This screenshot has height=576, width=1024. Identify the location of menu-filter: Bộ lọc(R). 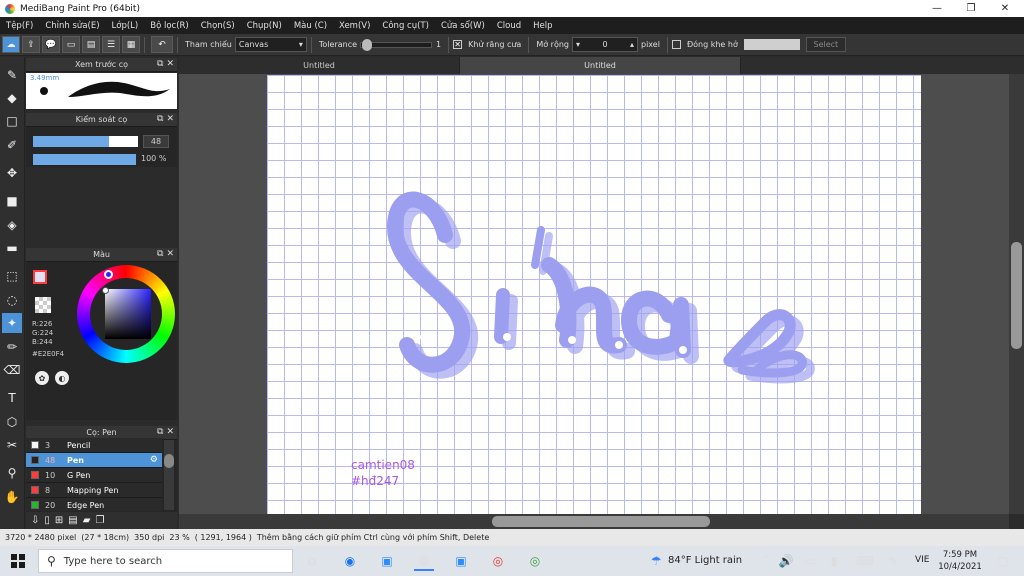
(169, 26).